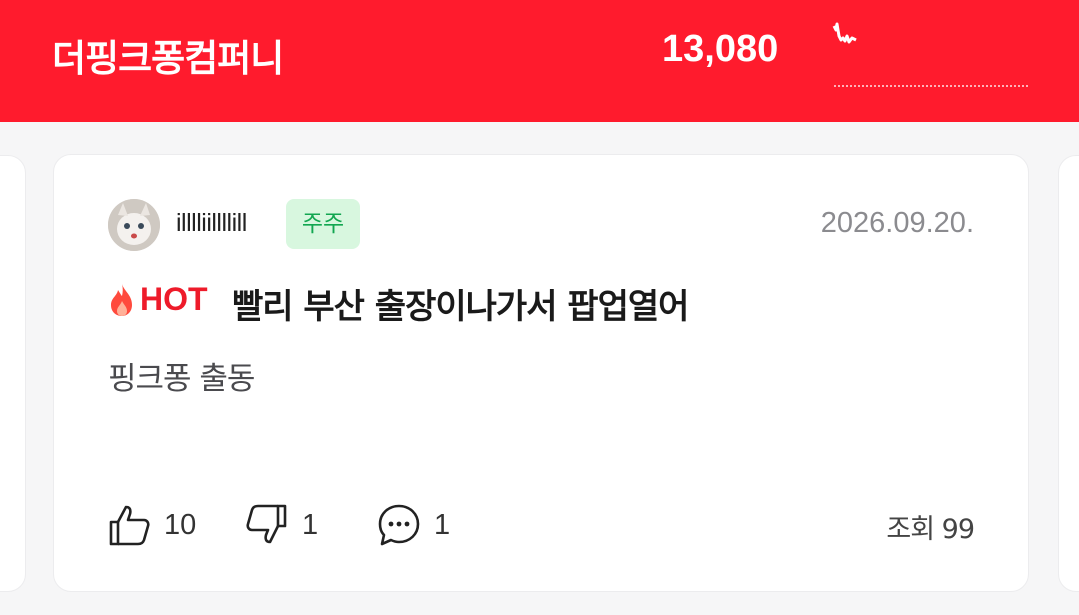 Image resolution: width=1079 pixels, height=615 pixels. What do you see at coordinates (168, 58) in the screenshot?
I see `company-name: 더핑크퐁컴퍼니` at bounding box center [168, 58].